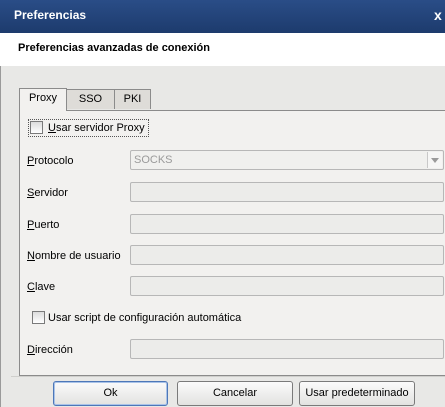  What do you see at coordinates (235, 393) in the screenshot?
I see `cancel-button: Cancelar` at bounding box center [235, 393].